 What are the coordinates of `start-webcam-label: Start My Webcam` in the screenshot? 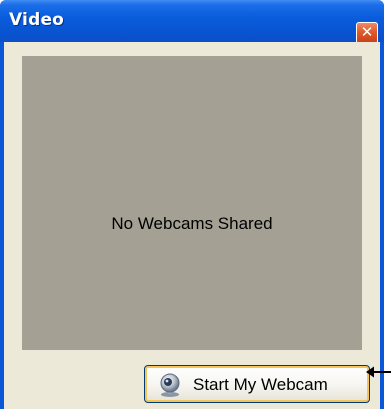 It's located at (260, 384).